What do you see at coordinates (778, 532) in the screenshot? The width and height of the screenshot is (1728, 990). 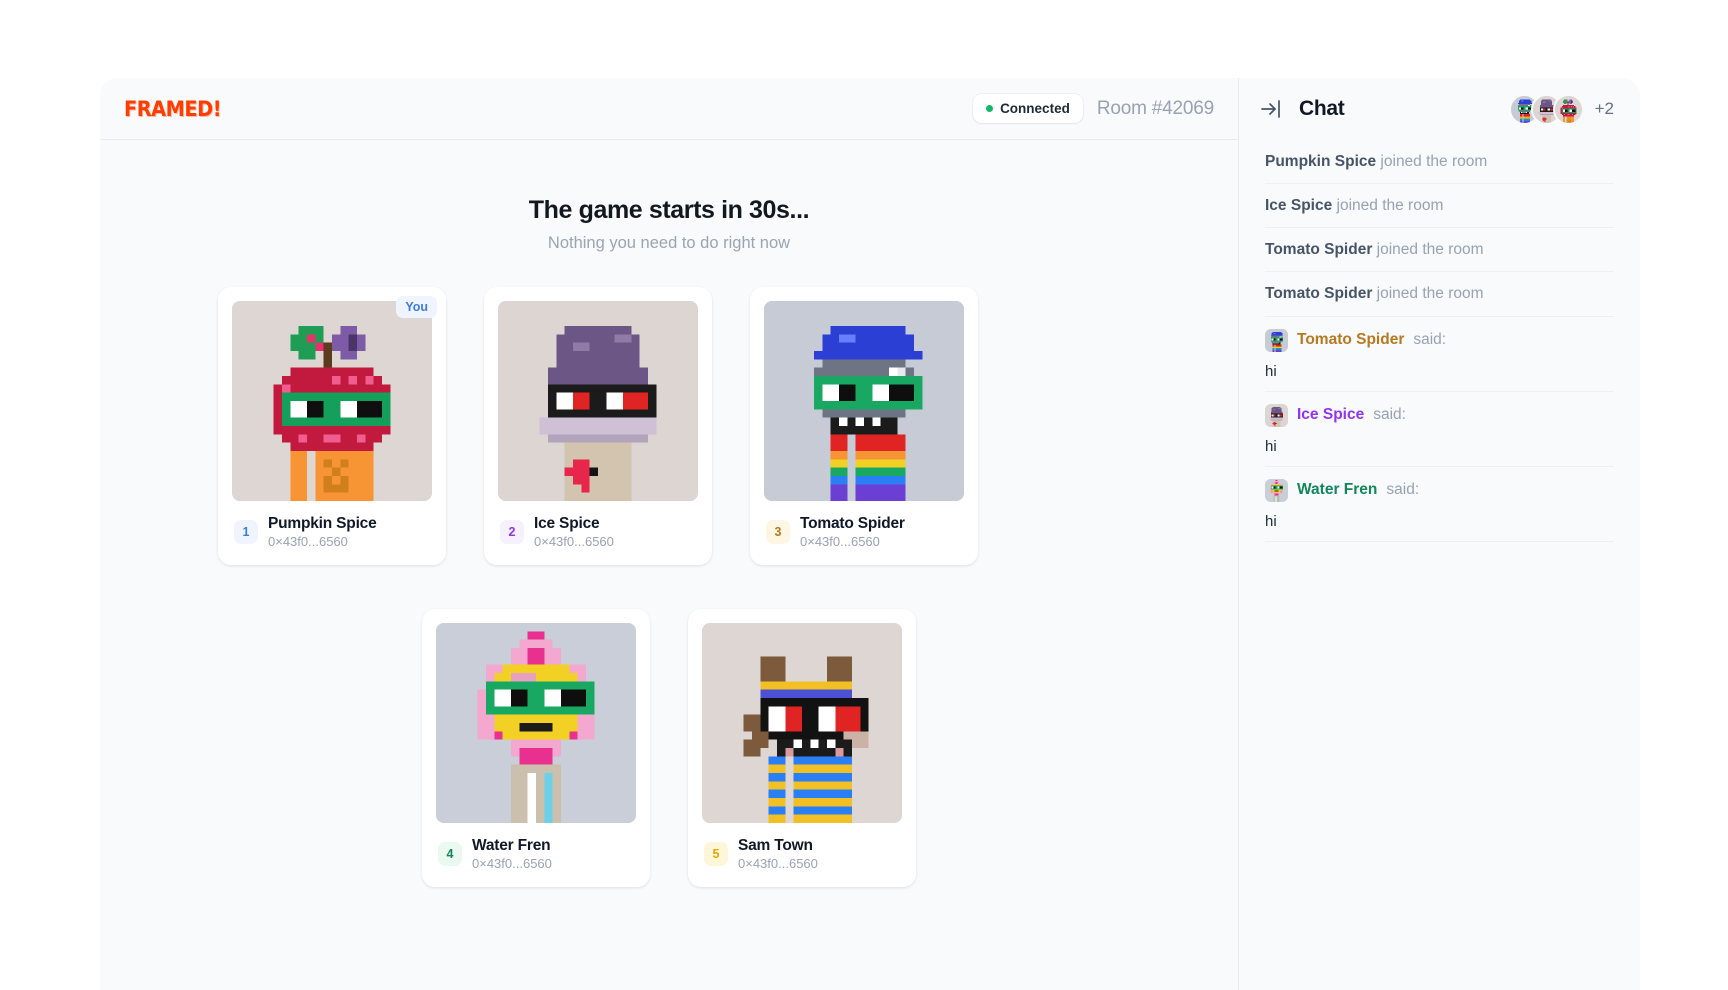 I see `player-rank-badge: 3` at bounding box center [778, 532].